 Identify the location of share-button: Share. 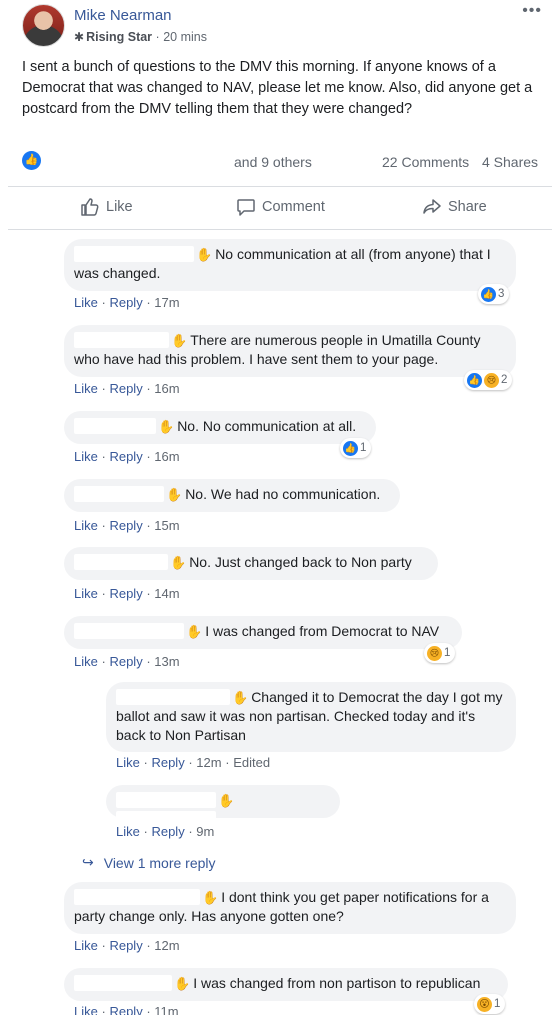
(454, 207).